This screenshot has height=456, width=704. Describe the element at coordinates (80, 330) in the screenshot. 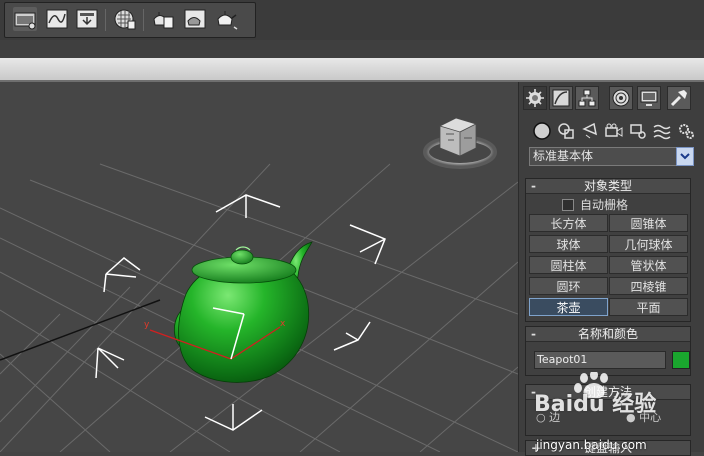

I see `world-axis-line` at that location.